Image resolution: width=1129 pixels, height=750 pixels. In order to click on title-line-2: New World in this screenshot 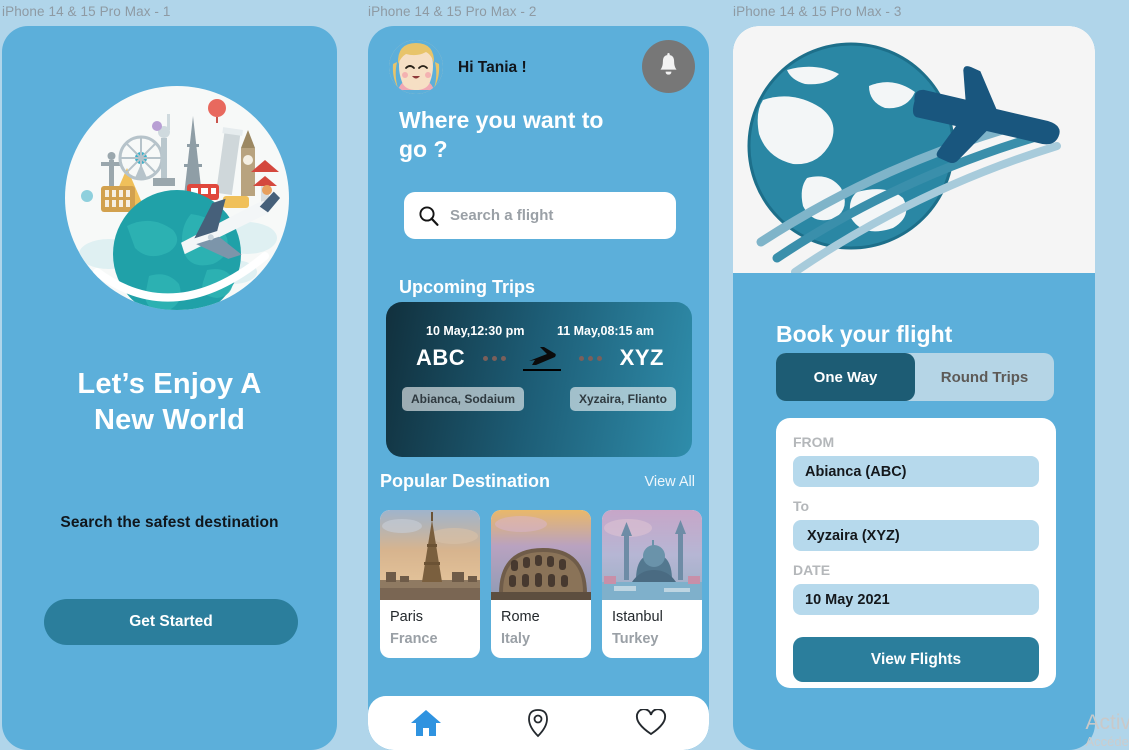, I will do `click(169, 420)`.